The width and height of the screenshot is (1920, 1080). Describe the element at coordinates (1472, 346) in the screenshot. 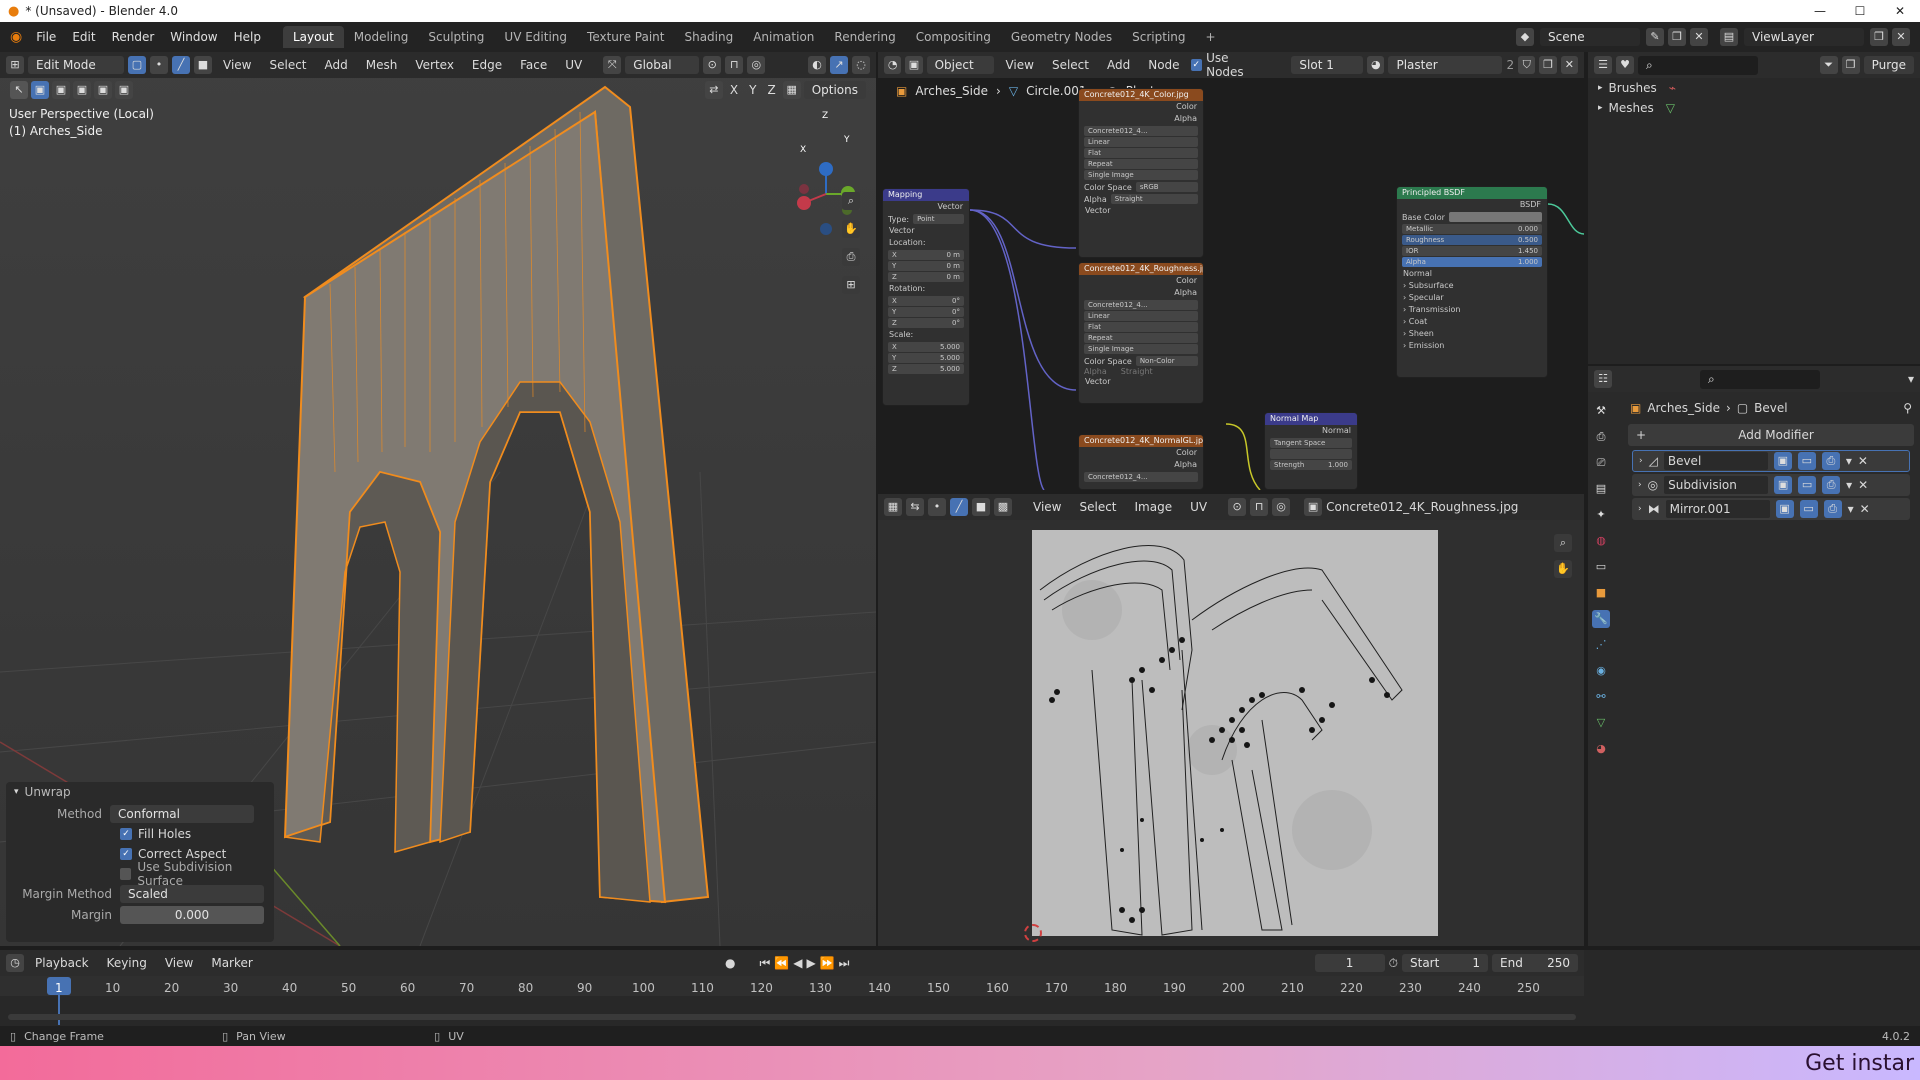

I see `panel-emission: › Emission` at that location.